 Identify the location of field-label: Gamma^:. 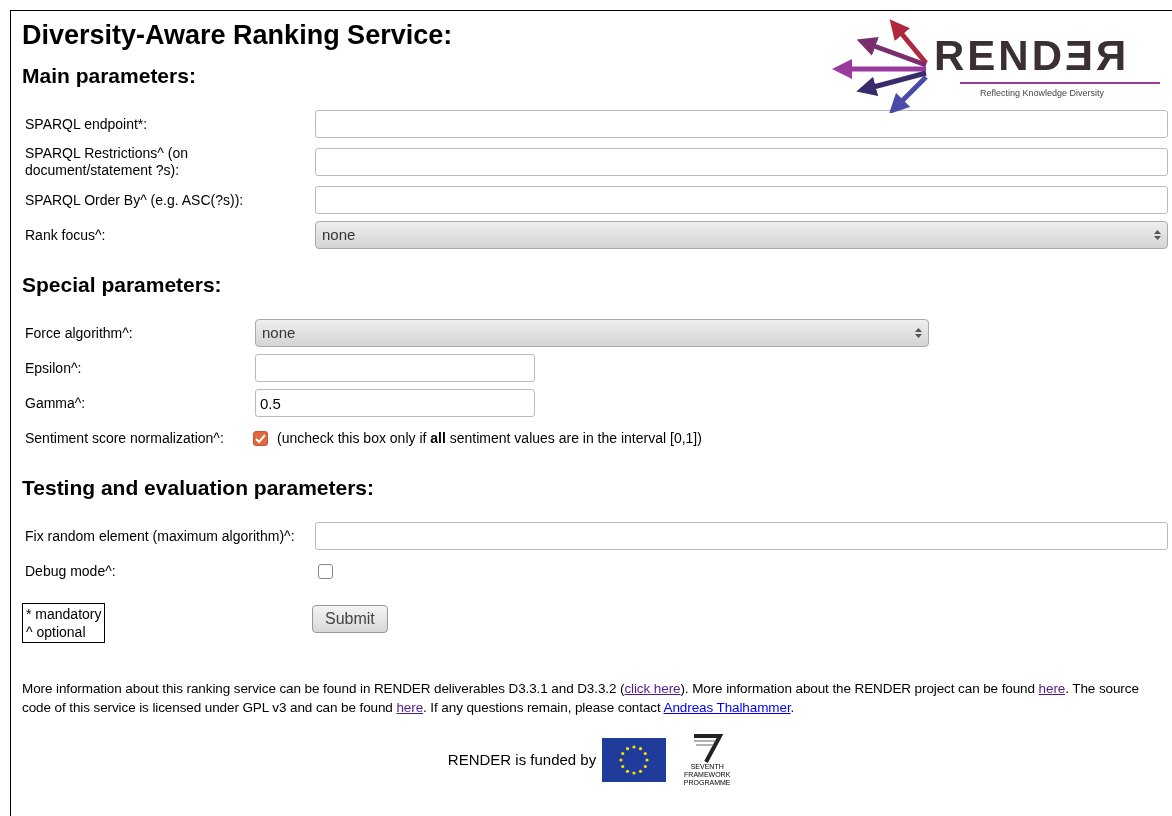
(56, 403).